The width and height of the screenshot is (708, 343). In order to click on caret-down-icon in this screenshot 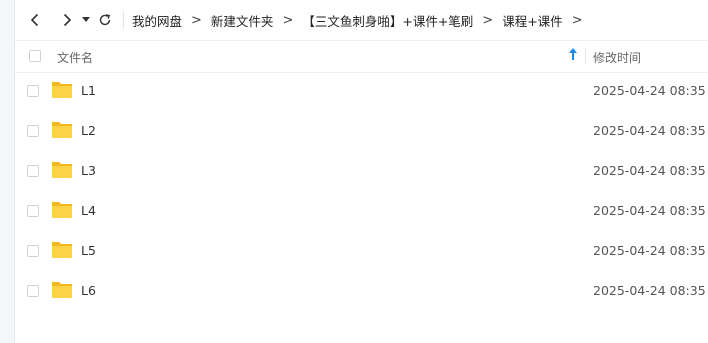, I will do `click(86, 19)`.